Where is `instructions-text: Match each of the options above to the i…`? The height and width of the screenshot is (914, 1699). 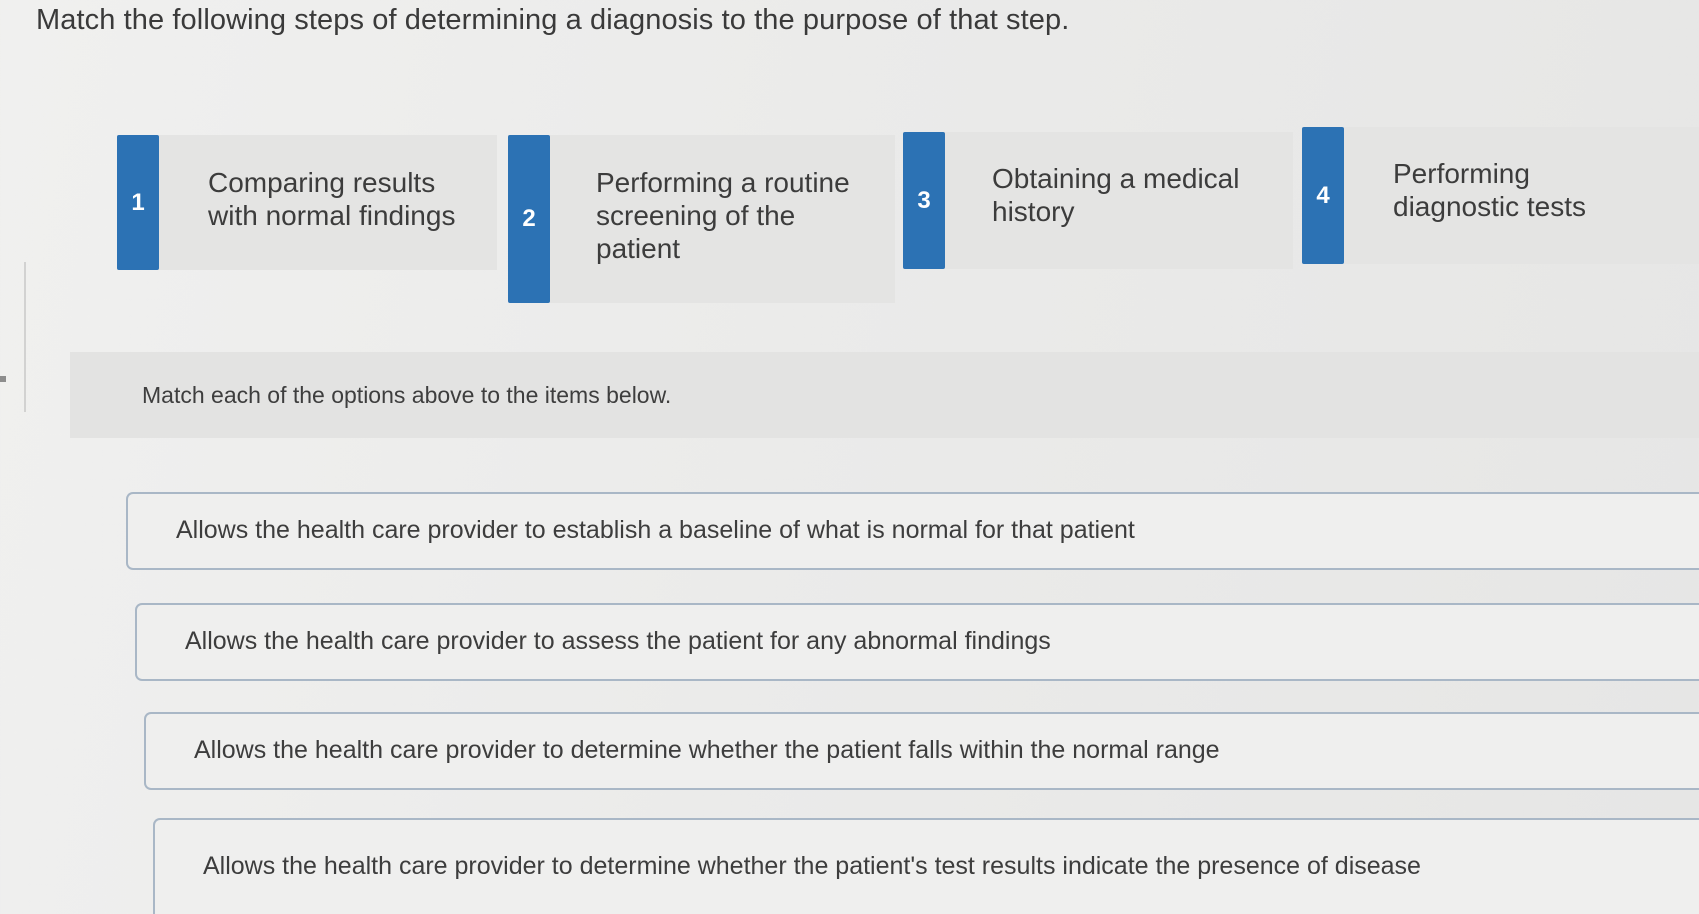 instructions-text: Match each of the options above to the i… is located at coordinates (407, 395).